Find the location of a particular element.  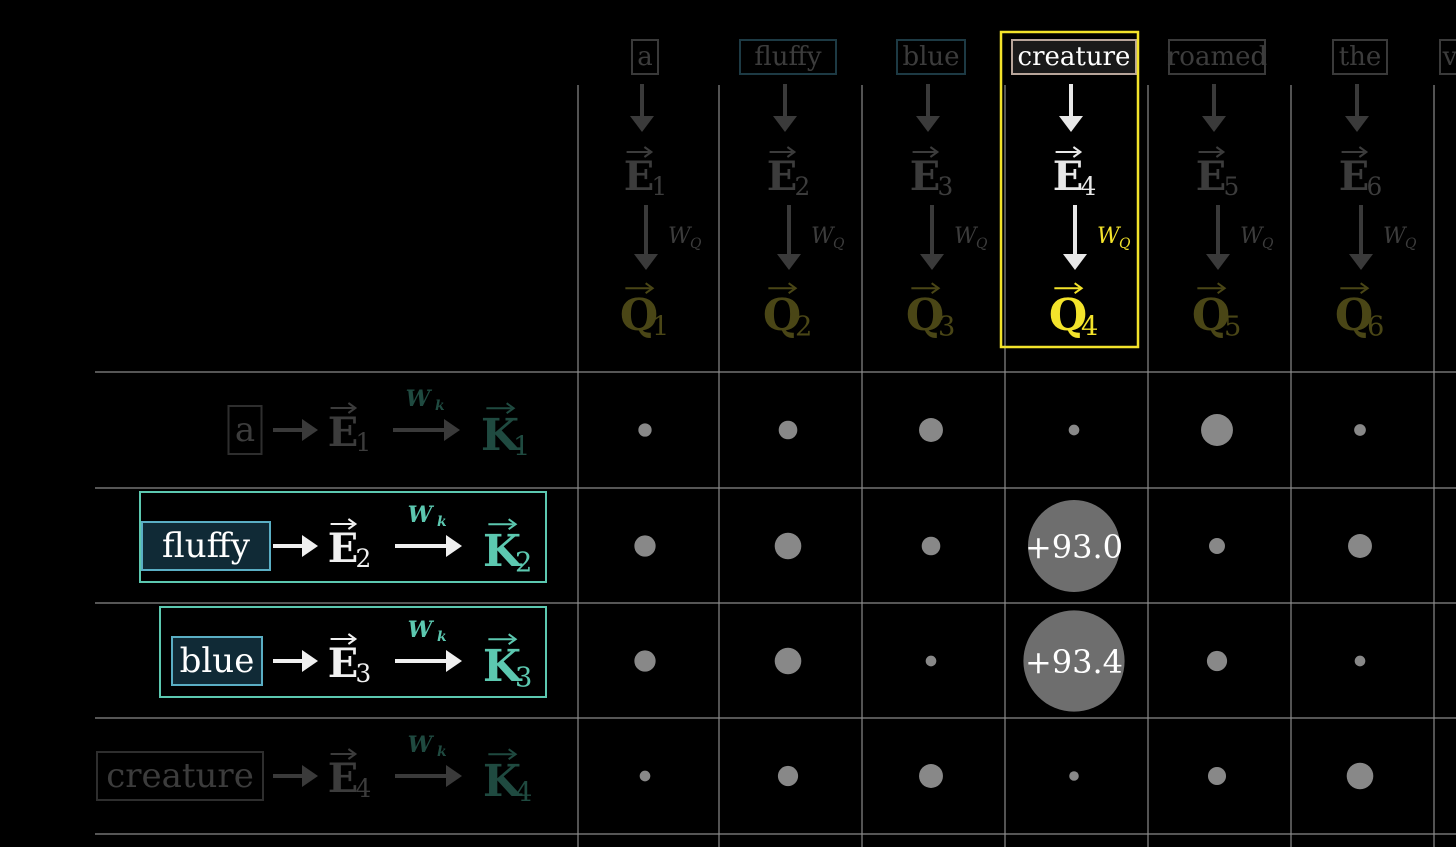

query-column-a: aW Q is located at coordinates (666, 145).